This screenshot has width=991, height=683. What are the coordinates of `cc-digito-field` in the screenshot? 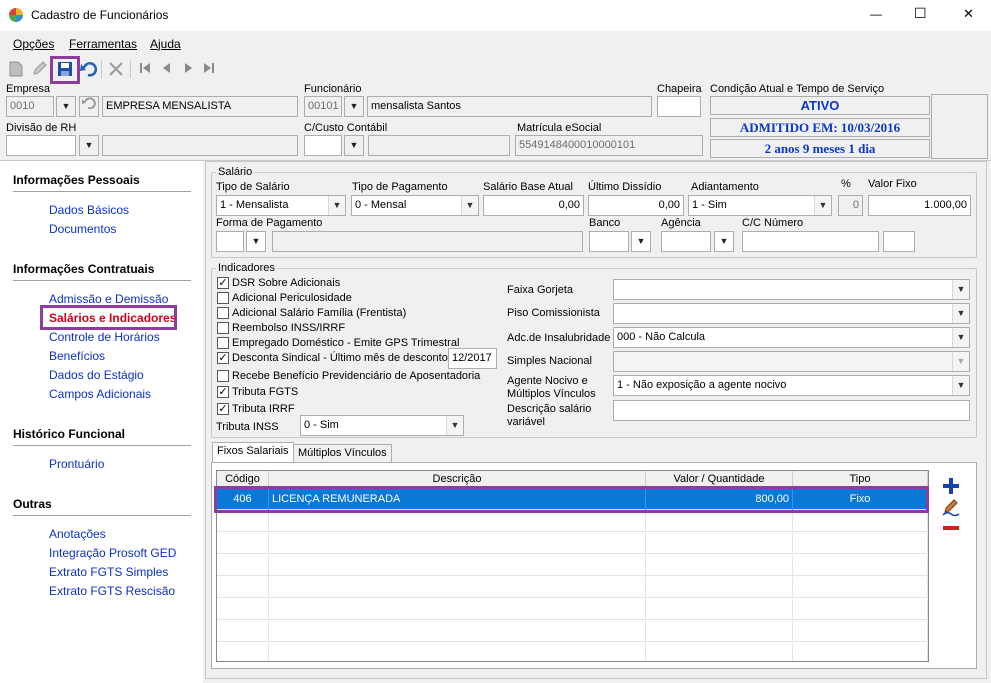 It's located at (899, 241).